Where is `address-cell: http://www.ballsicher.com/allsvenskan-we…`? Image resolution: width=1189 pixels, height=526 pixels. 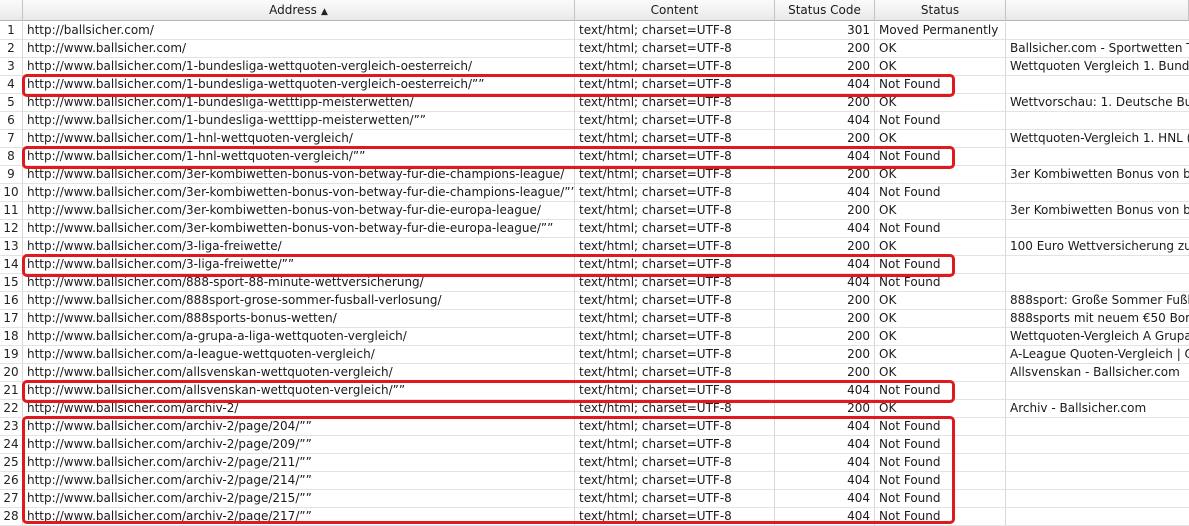
address-cell: http://www.ballsicher.com/allsvenskan-we… is located at coordinates (299, 373).